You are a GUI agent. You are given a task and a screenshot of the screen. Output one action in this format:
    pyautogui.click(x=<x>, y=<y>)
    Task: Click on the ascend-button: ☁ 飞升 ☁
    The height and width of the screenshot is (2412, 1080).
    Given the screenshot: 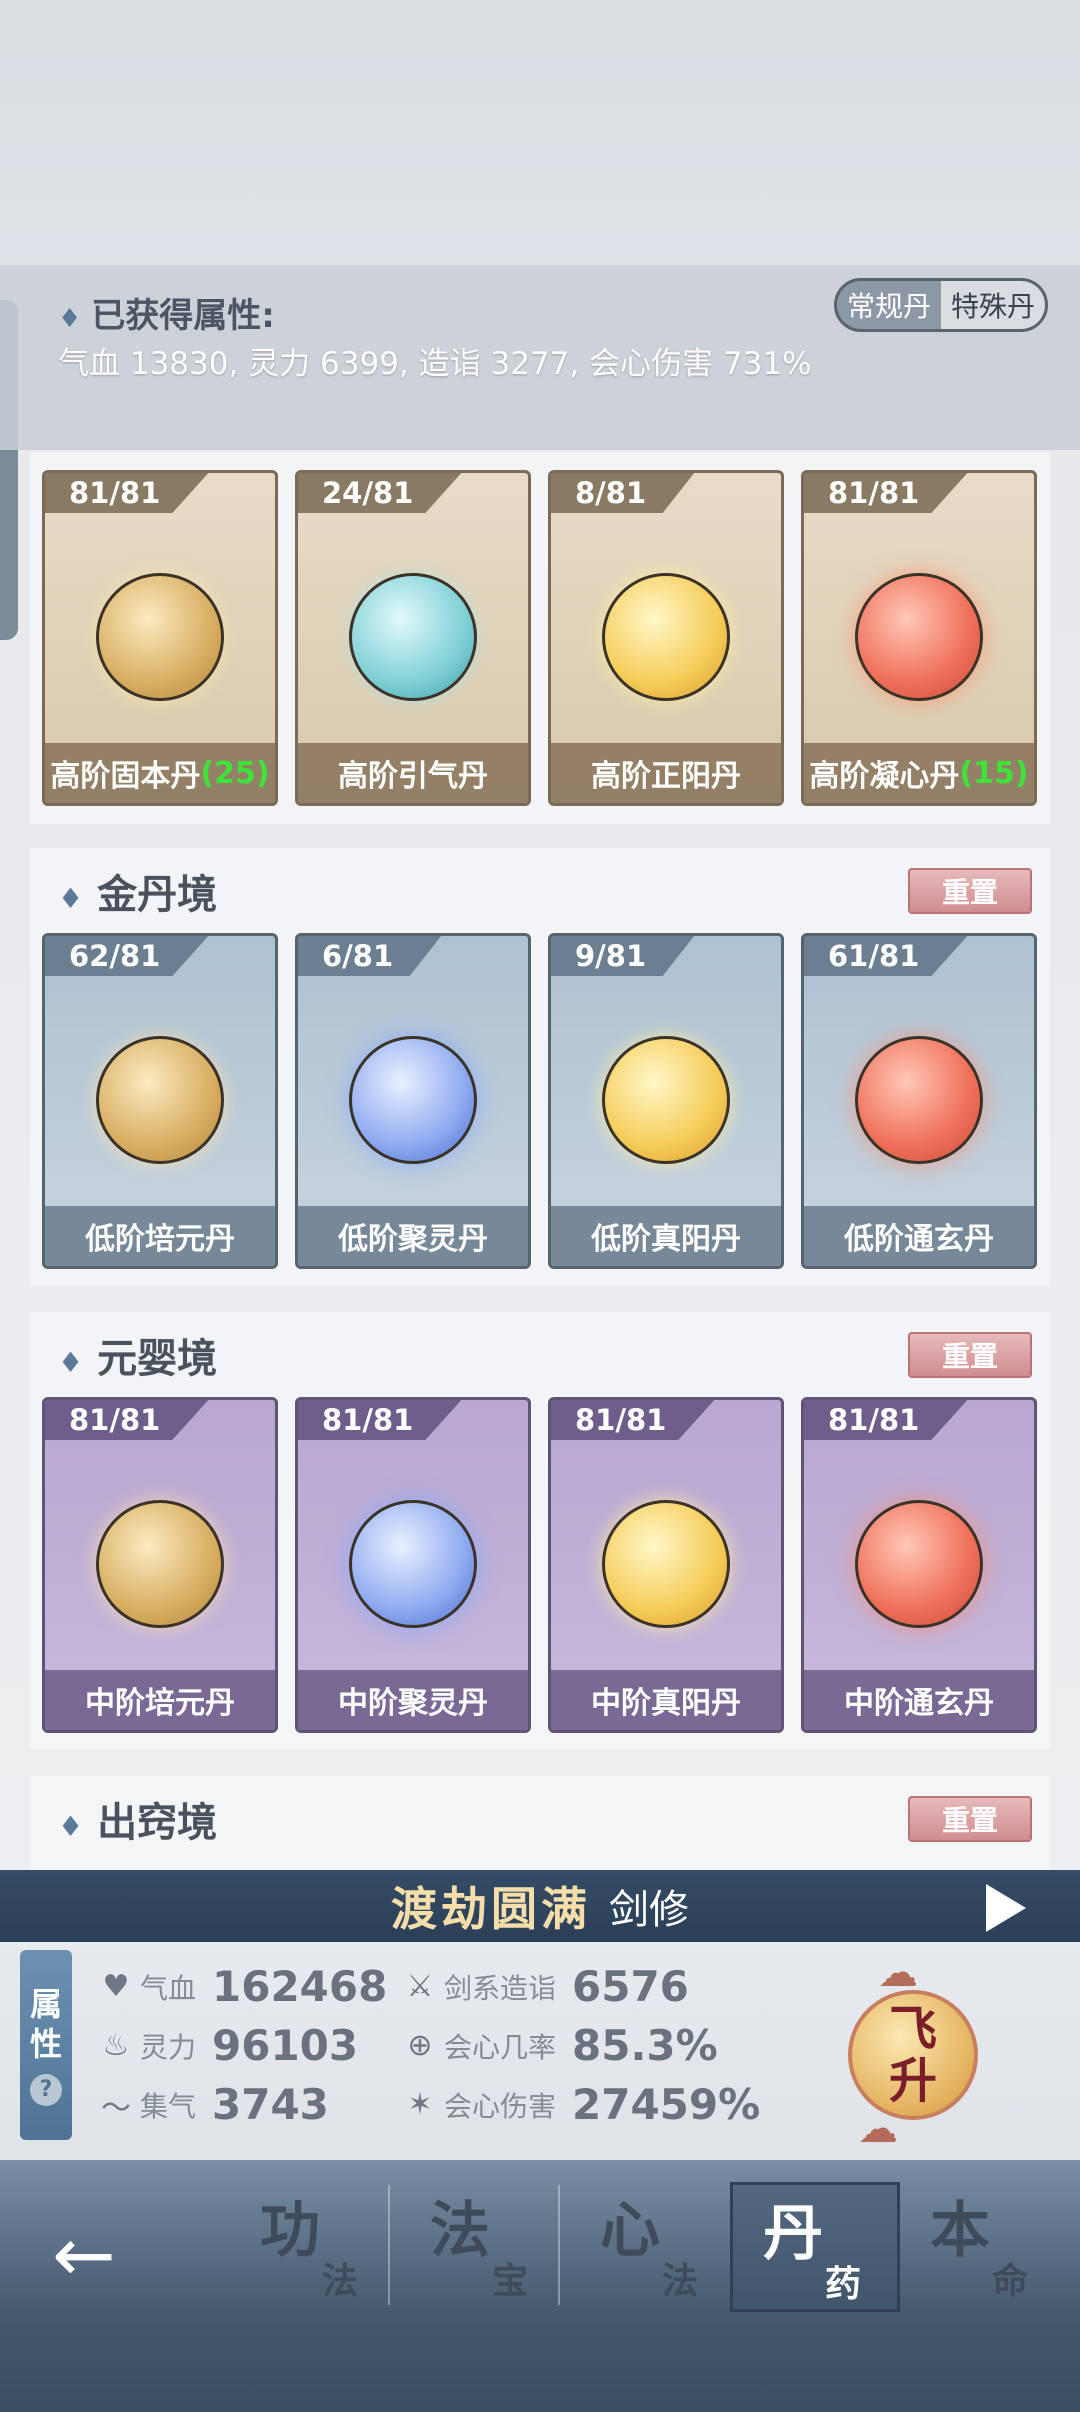 What is the action you would take?
    pyautogui.click(x=913, y=2051)
    